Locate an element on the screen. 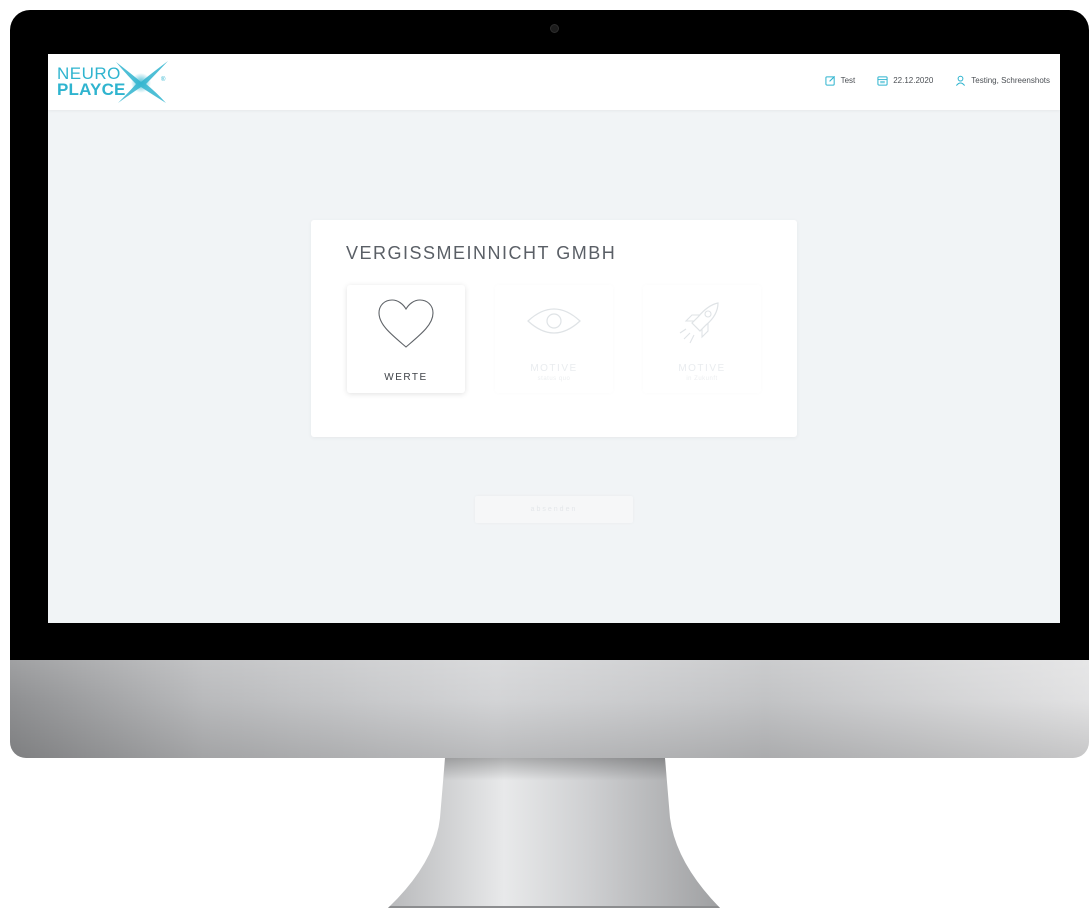  header-item-date: 22.12.2020 is located at coordinates (905, 80).